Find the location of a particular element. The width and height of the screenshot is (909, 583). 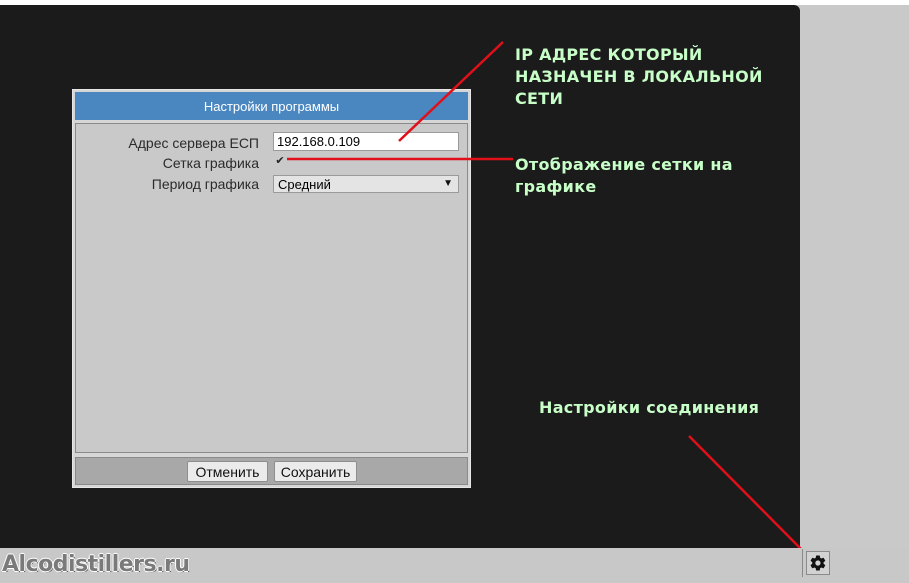

ip-annotation-line: НАЗНАЧЕН В ЛОКАЛЬНОЙ is located at coordinates (639, 76).